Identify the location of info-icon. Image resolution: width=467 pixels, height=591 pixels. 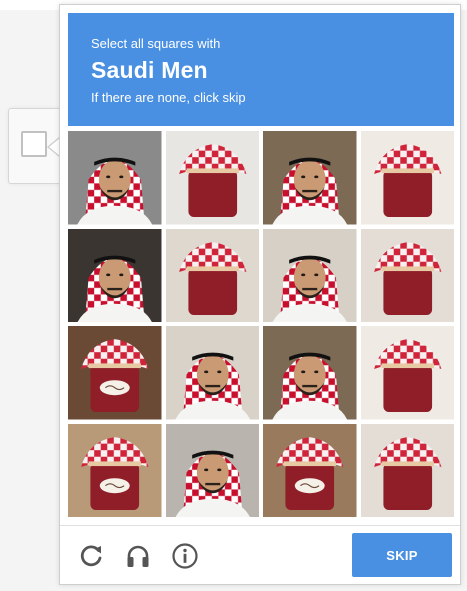
(185, 556).